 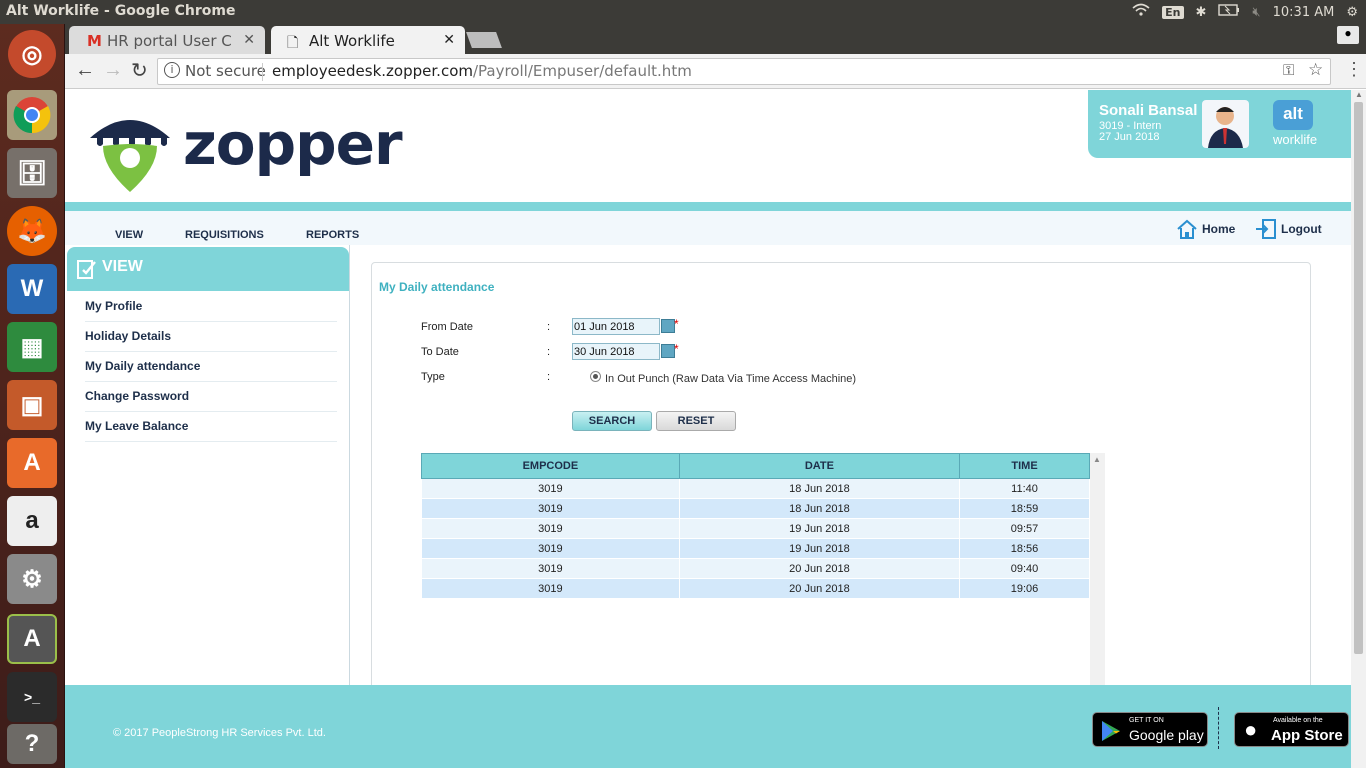 I want to click on from-date-input, so click(x=616, y=326).